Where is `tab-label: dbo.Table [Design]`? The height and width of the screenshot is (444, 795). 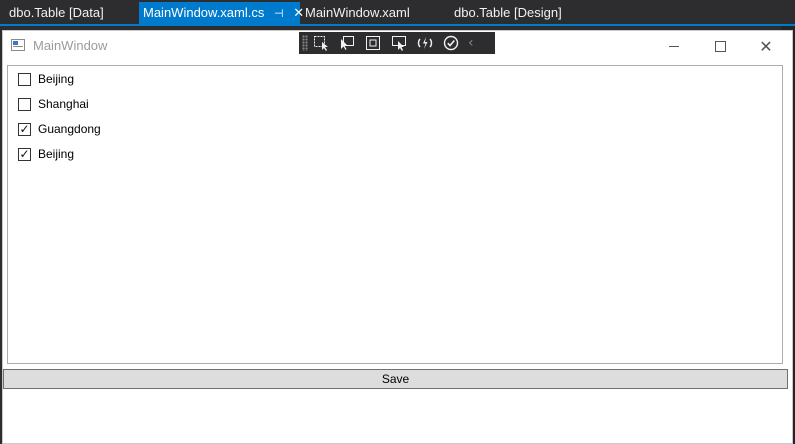 tab-label: dbo.Table [Design] is located at coordinates (508, 12).